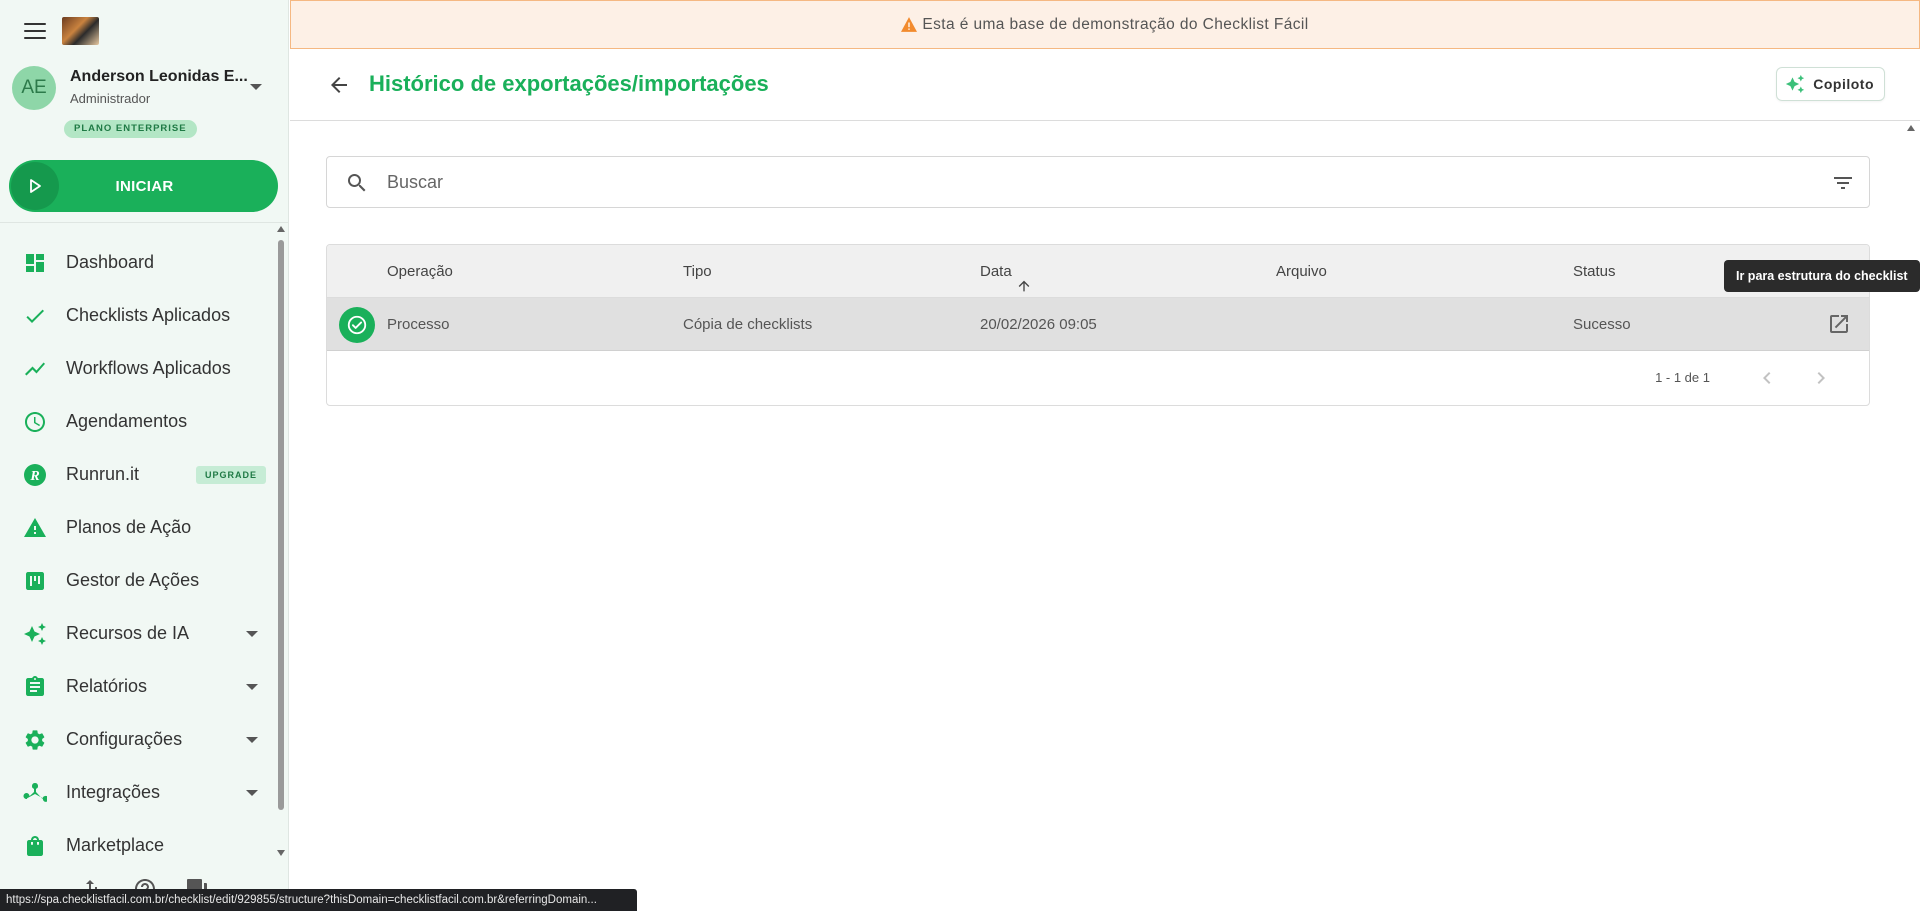  I want to click on sidebar-item-relatorios: Relatórios, so click(137, 686).